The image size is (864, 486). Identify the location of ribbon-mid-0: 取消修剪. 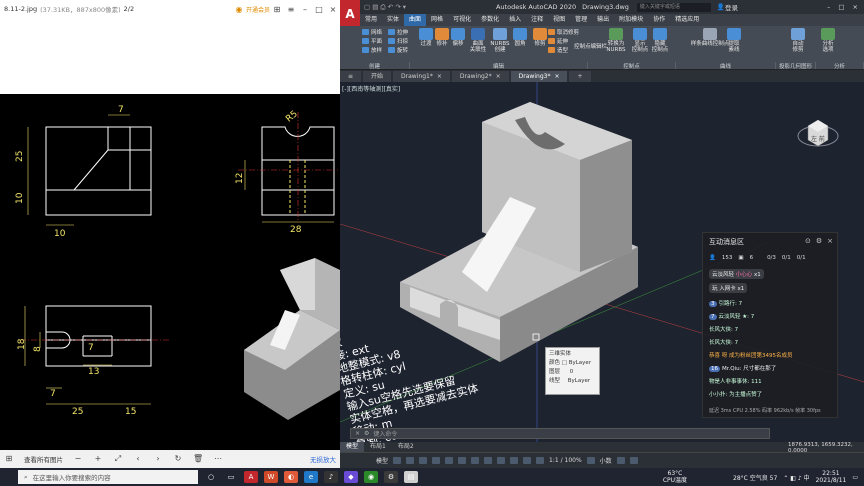
(563, 32).